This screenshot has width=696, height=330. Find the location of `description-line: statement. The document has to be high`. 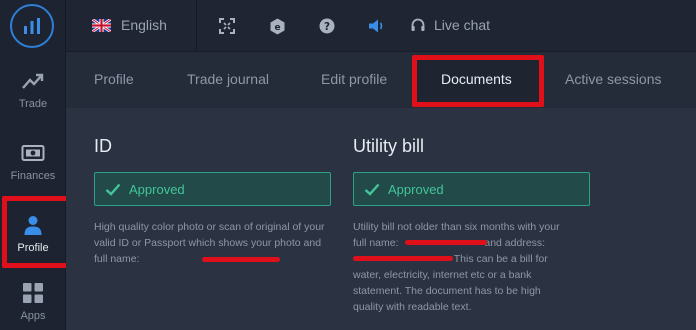

description-line: statement. The document has to be high is located at coordinates (447, 291).